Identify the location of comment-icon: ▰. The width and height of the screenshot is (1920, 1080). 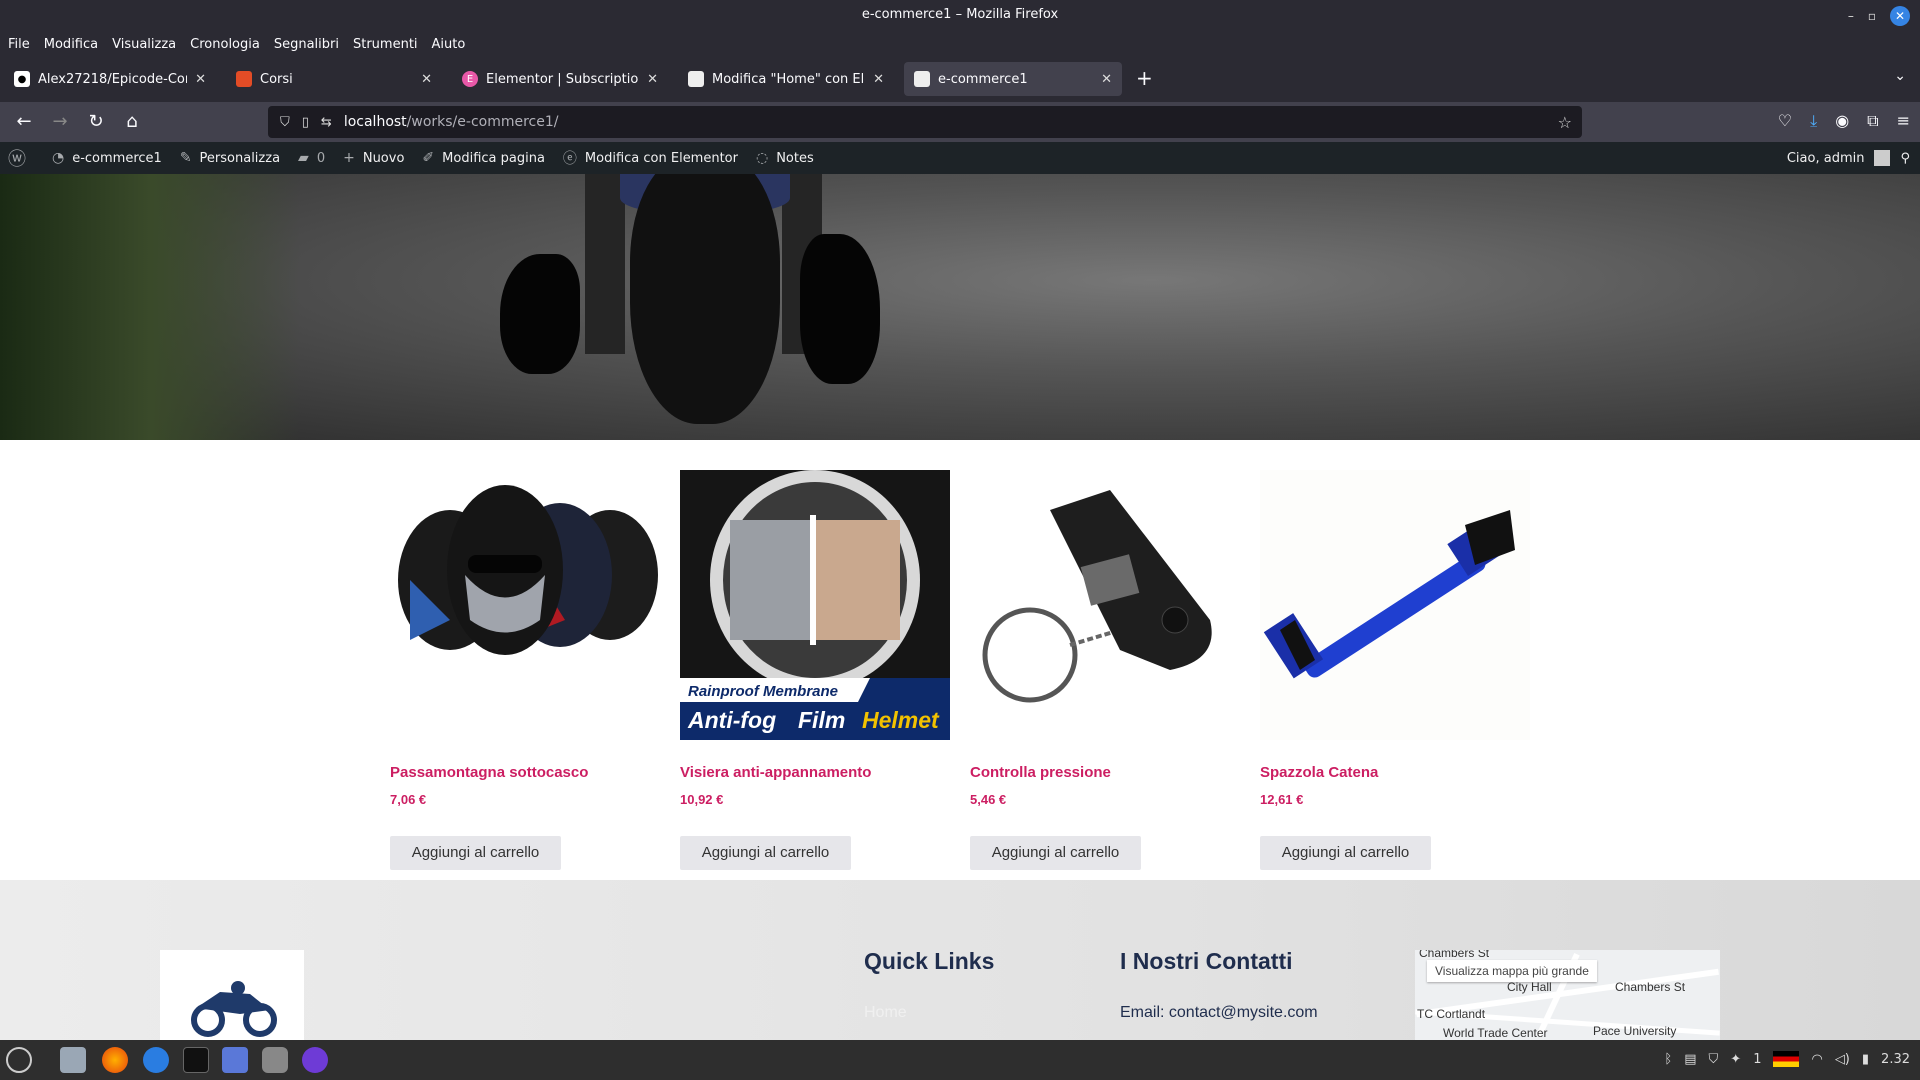
(303, 158).